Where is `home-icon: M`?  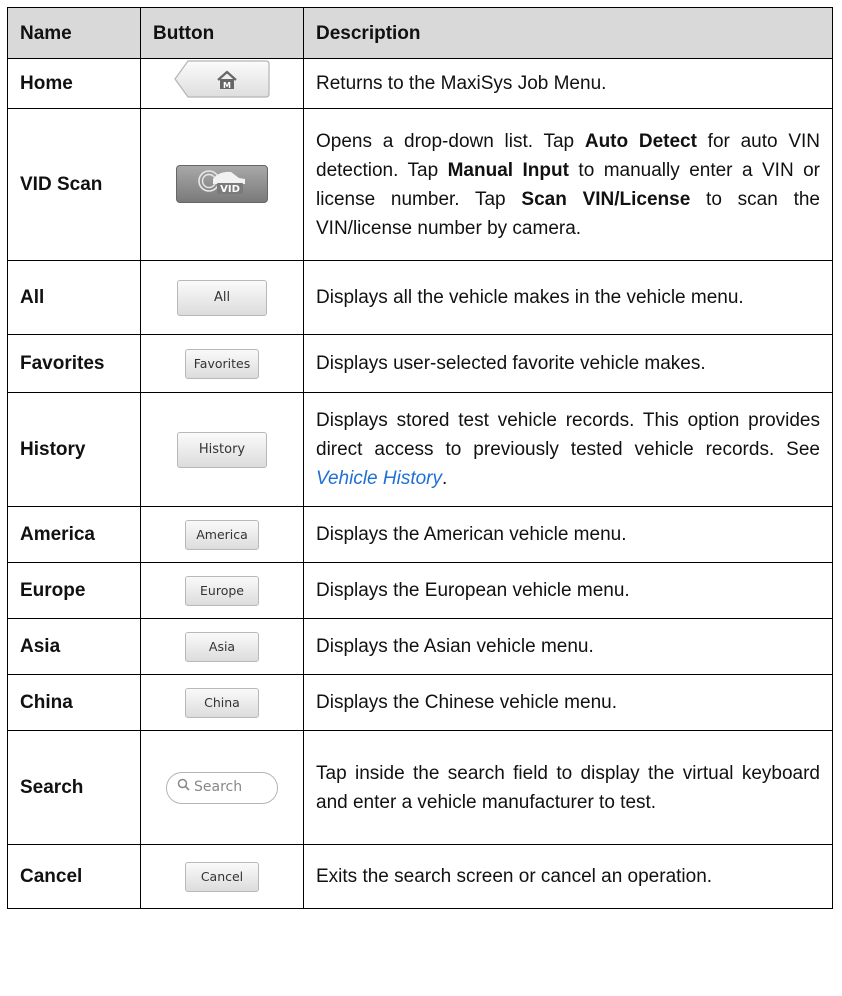
home-icon: M is located at coordinates (222, 79).